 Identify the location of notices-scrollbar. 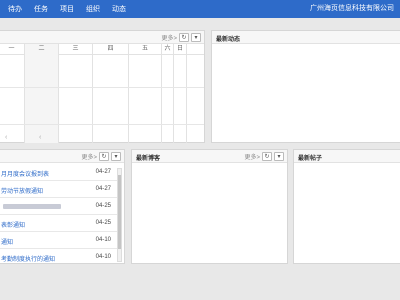
(119, 215).